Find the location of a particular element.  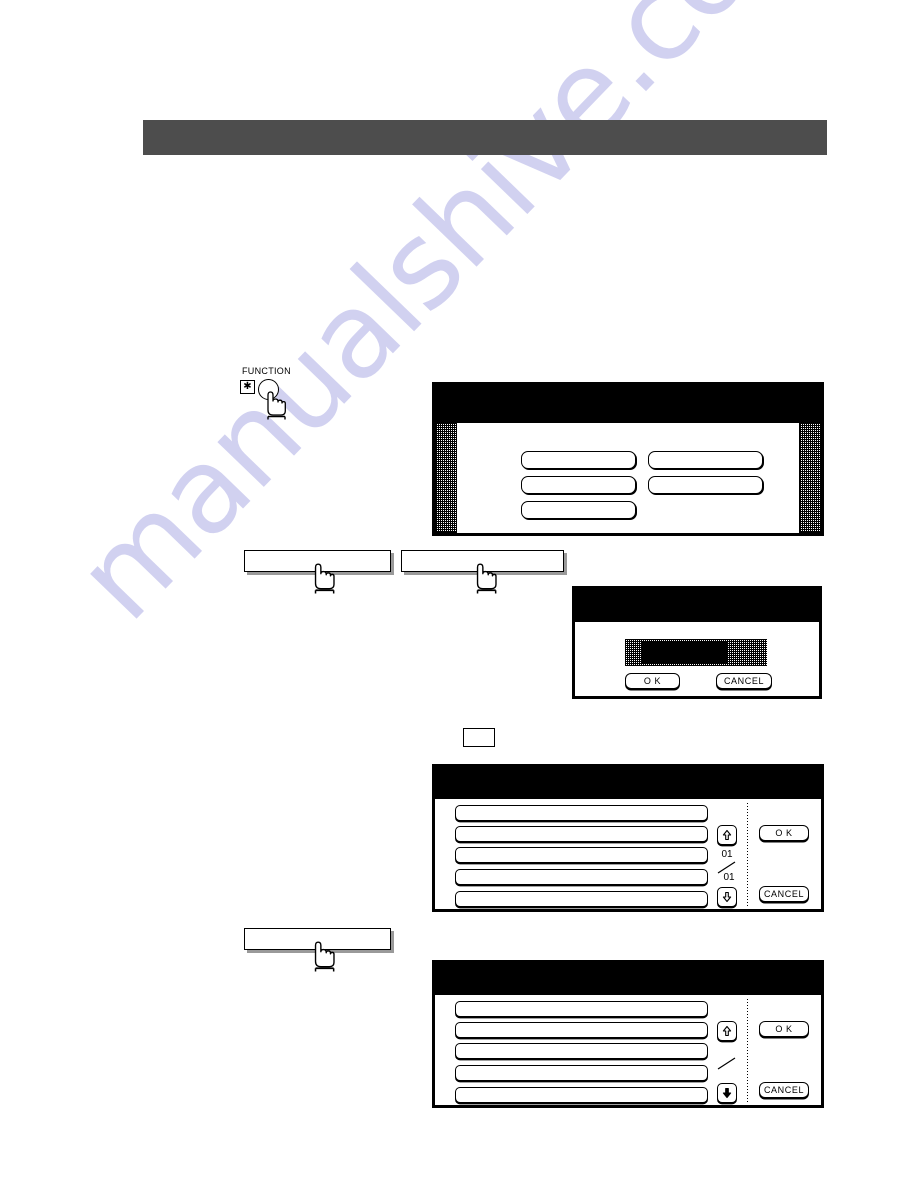

lcd-panel-list-page1: 01 01 O K CANCEL is located at coordinates (628, 838).